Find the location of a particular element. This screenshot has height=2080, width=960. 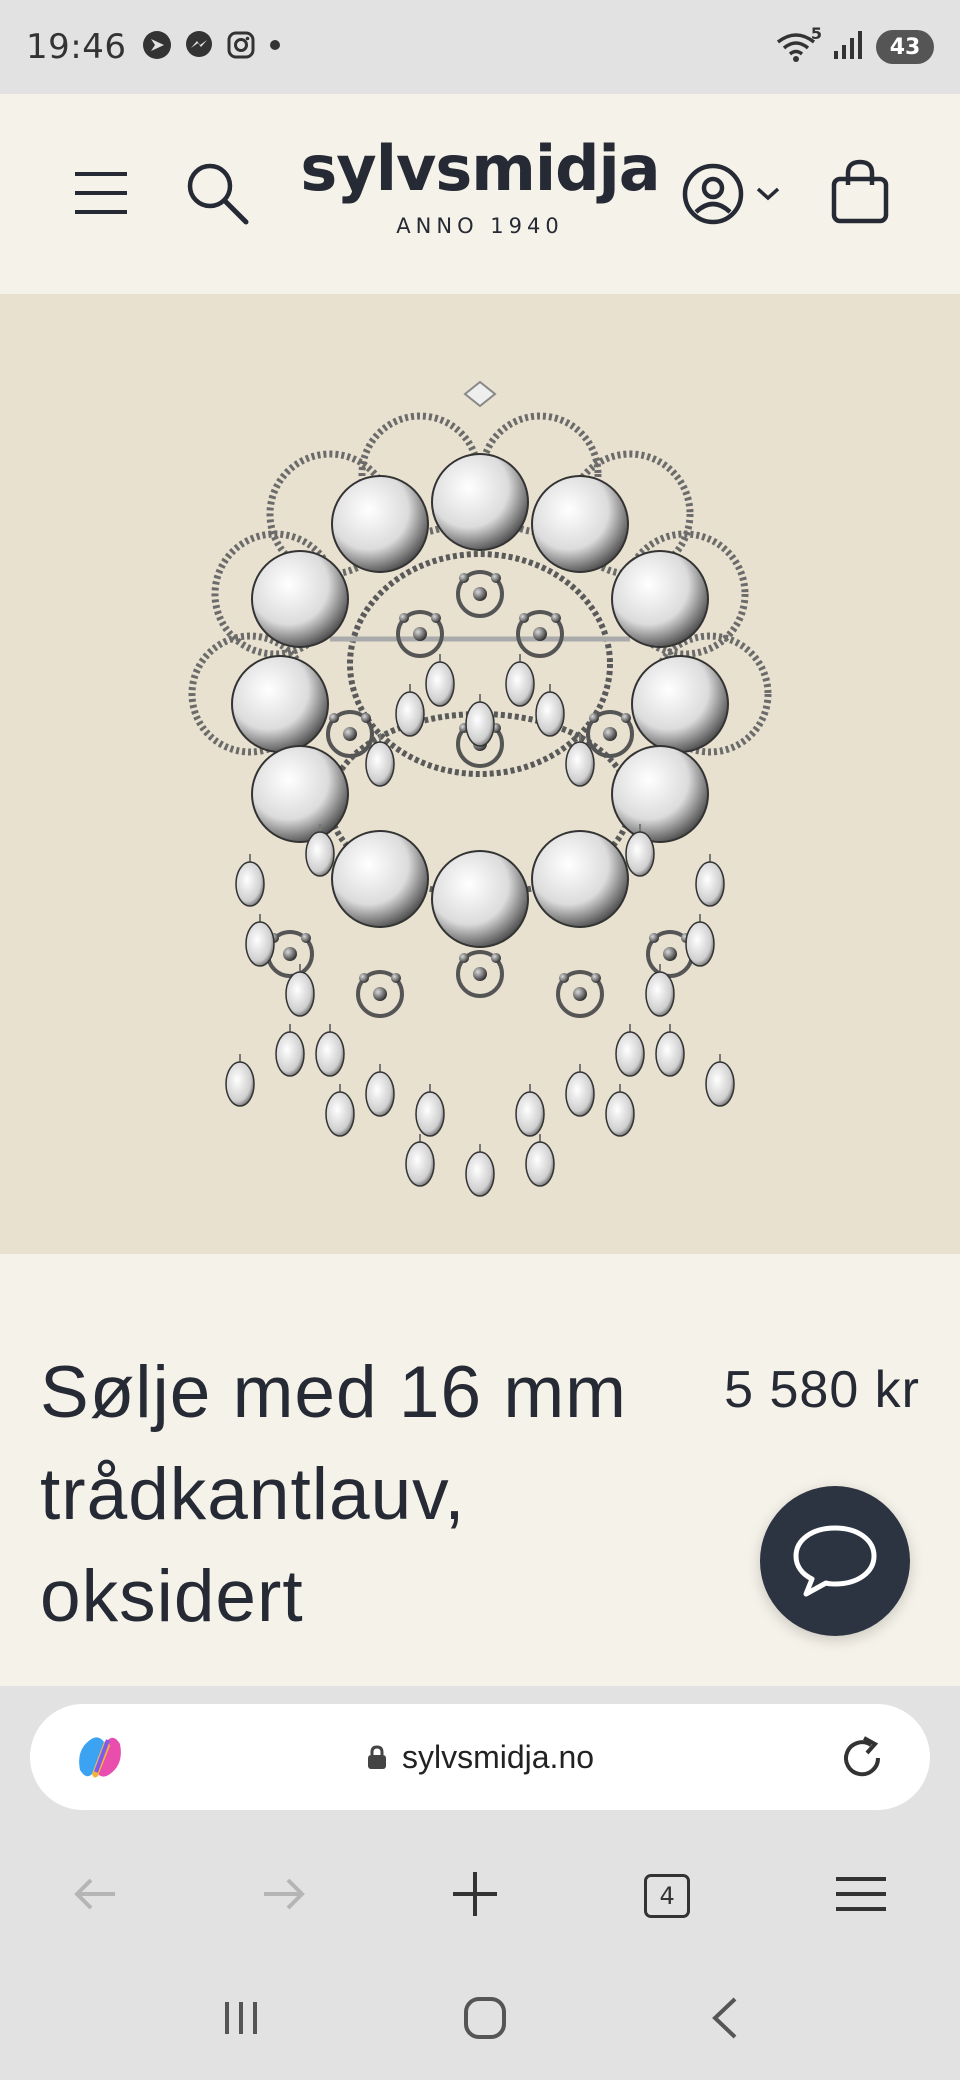

menu-icon is located at coordinates (101, 193).